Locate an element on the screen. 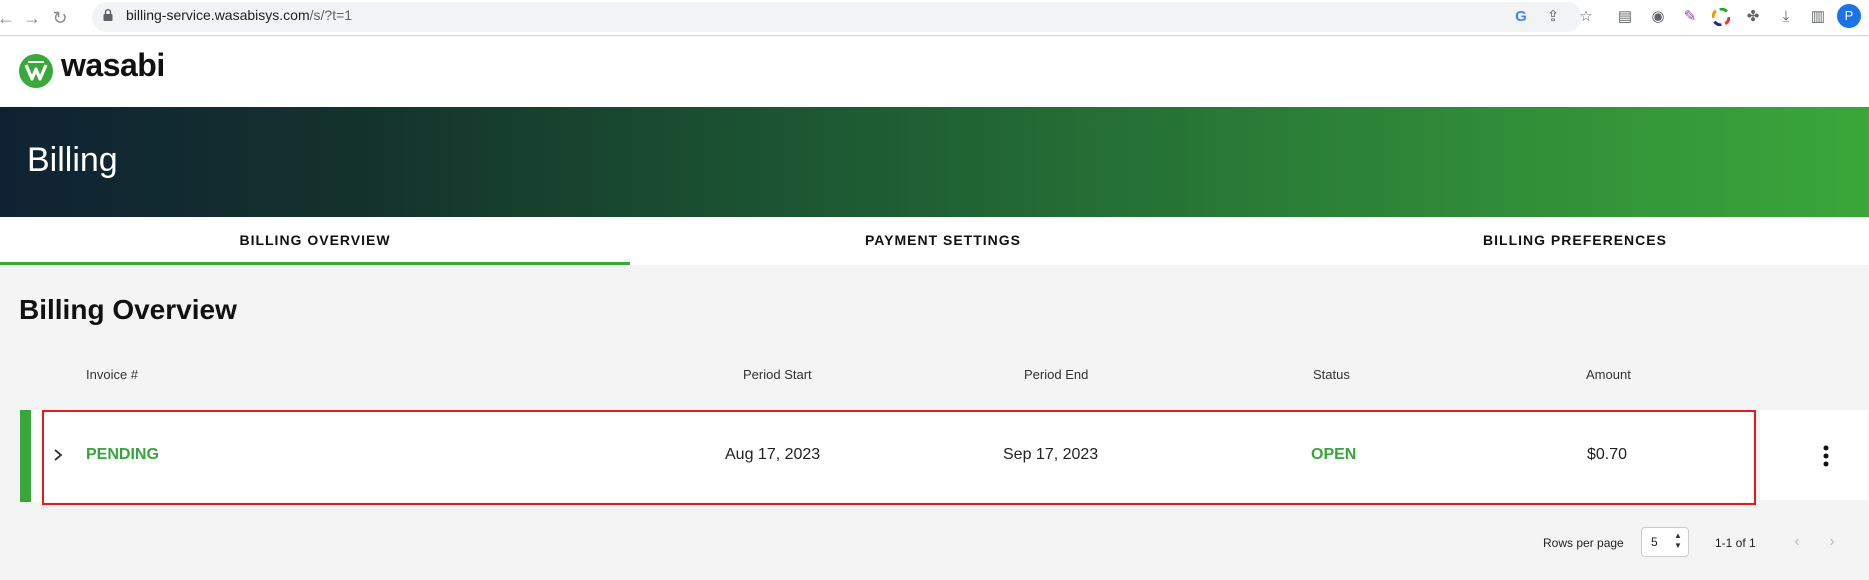 The image size is (1869, 580). google-icon: G is located at coordinates (1521, 17).